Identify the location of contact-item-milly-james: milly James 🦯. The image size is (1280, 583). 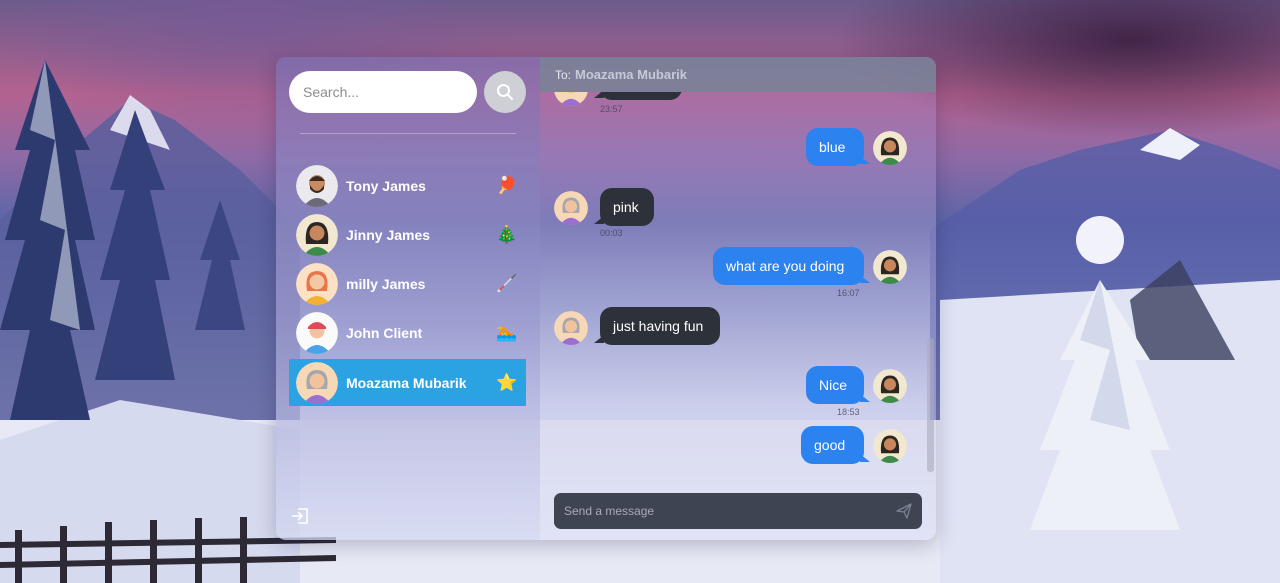
(407, 283).